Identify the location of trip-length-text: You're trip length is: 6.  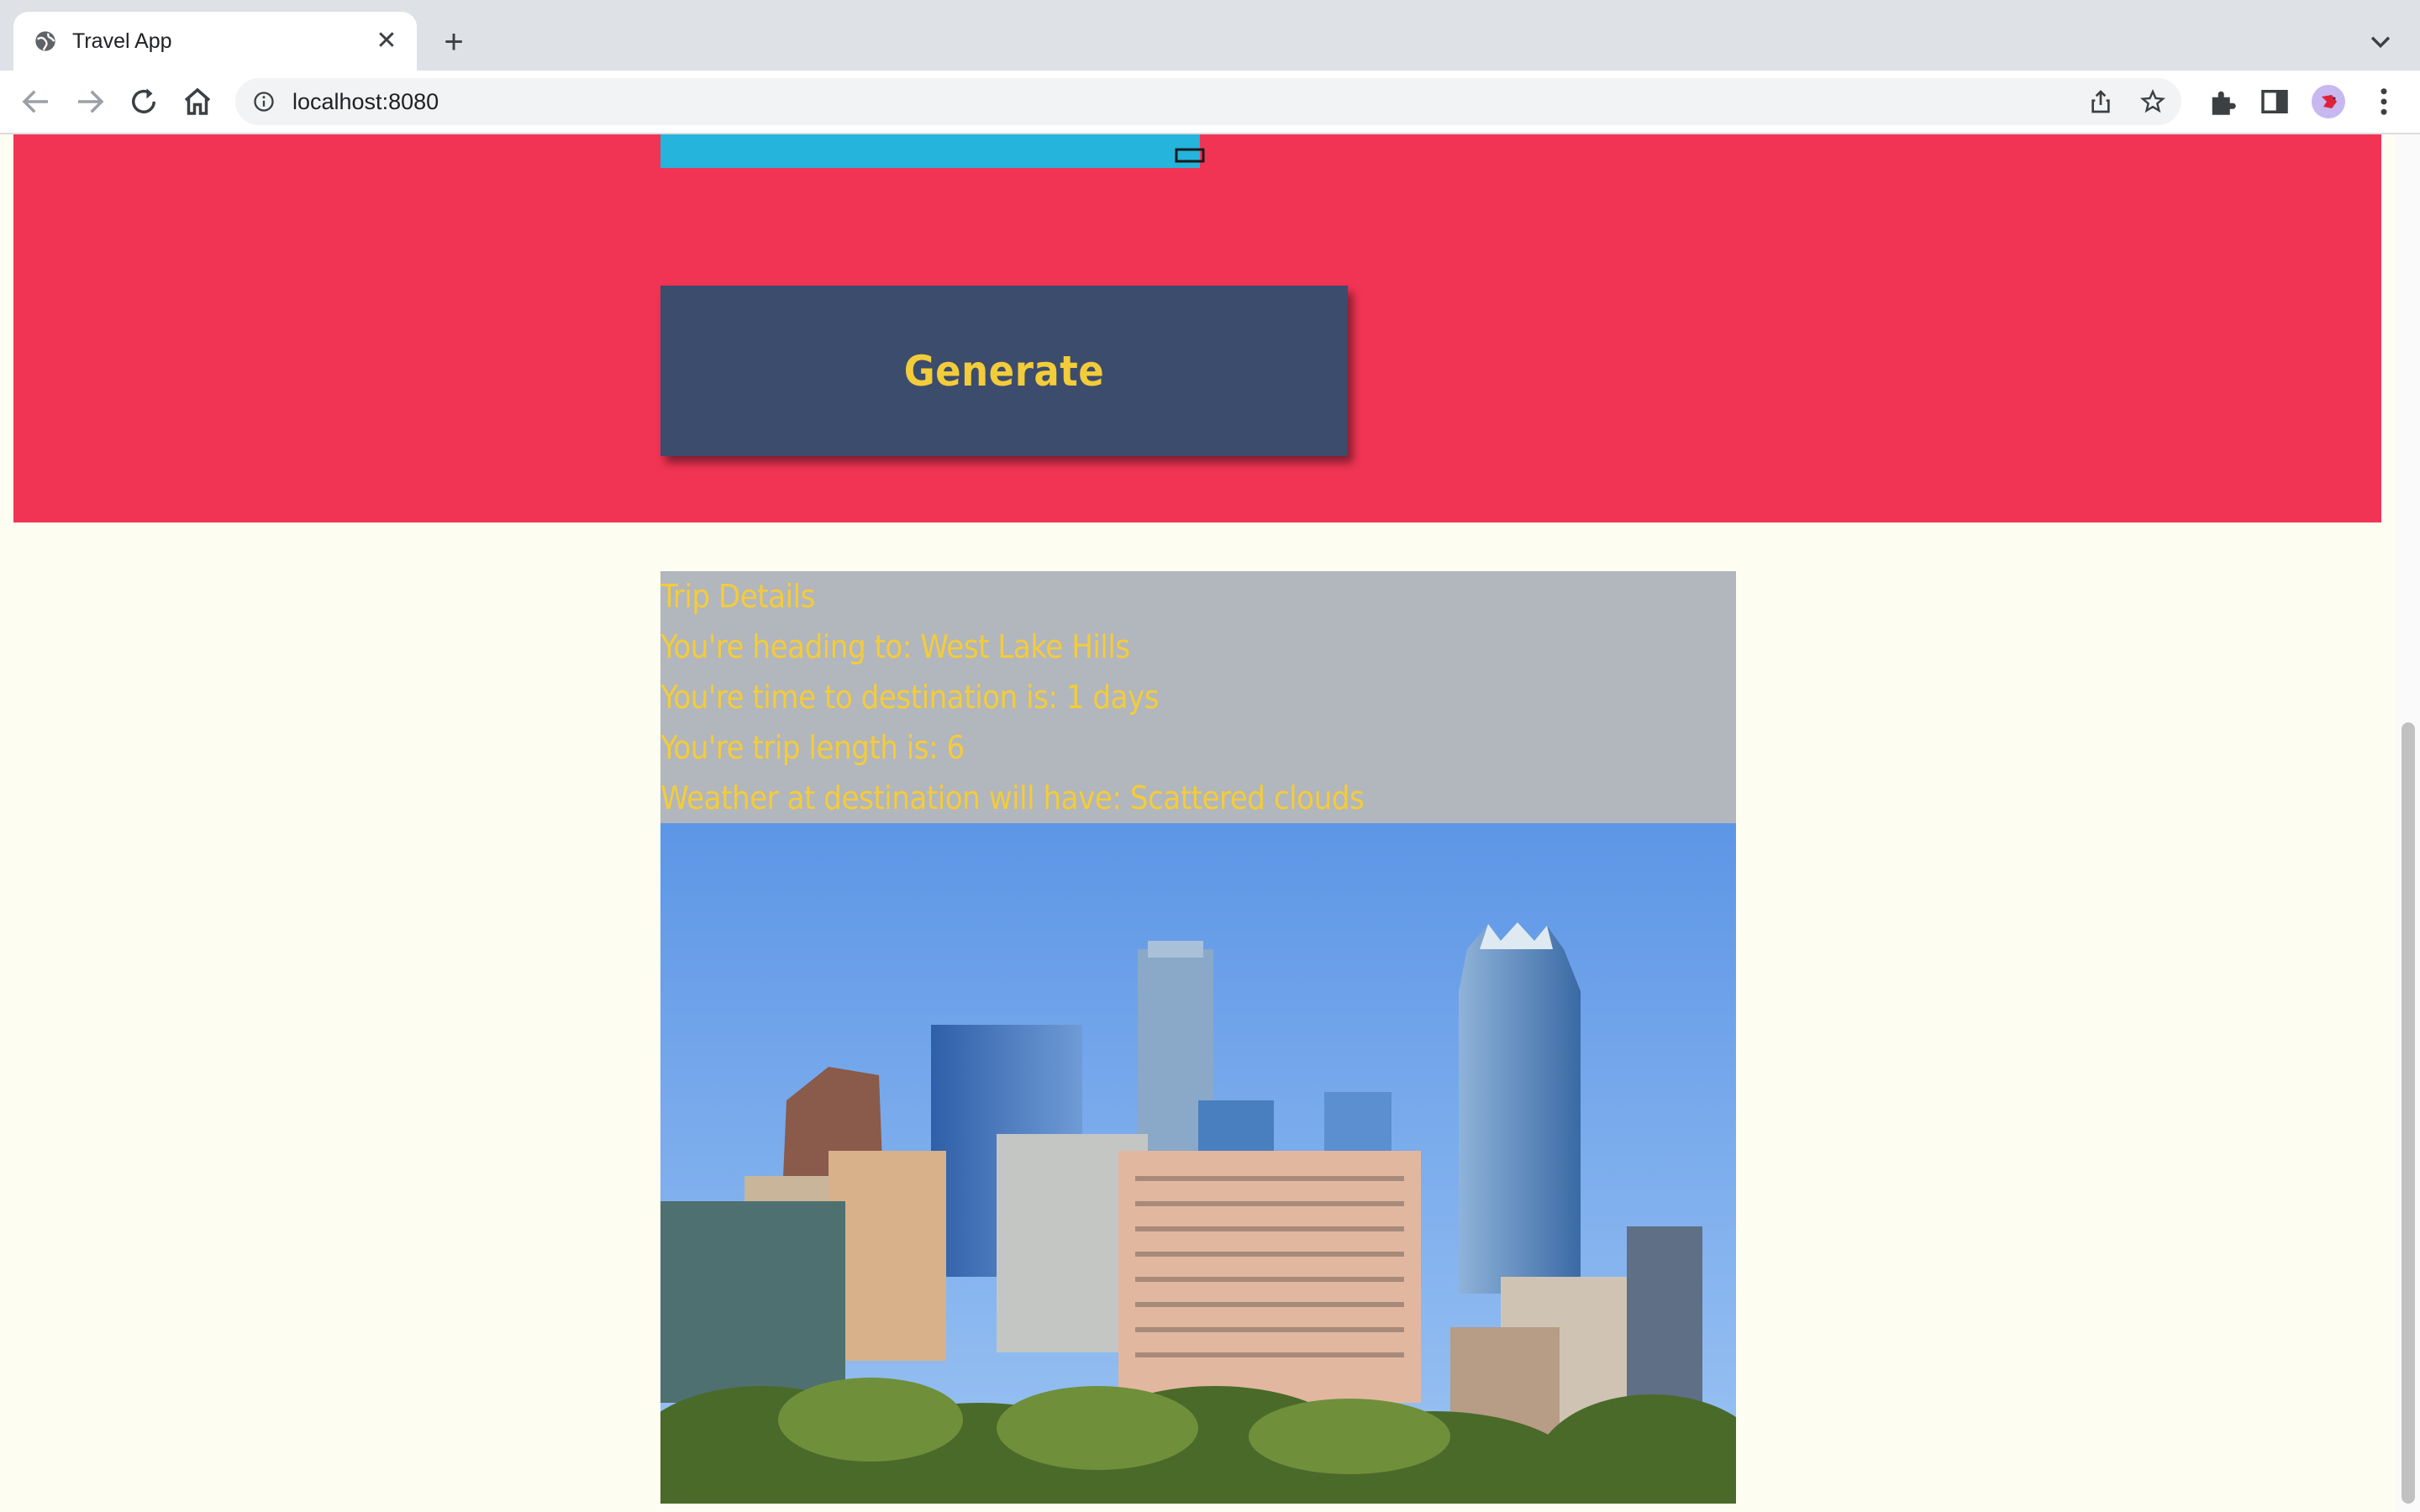
(812, 747).